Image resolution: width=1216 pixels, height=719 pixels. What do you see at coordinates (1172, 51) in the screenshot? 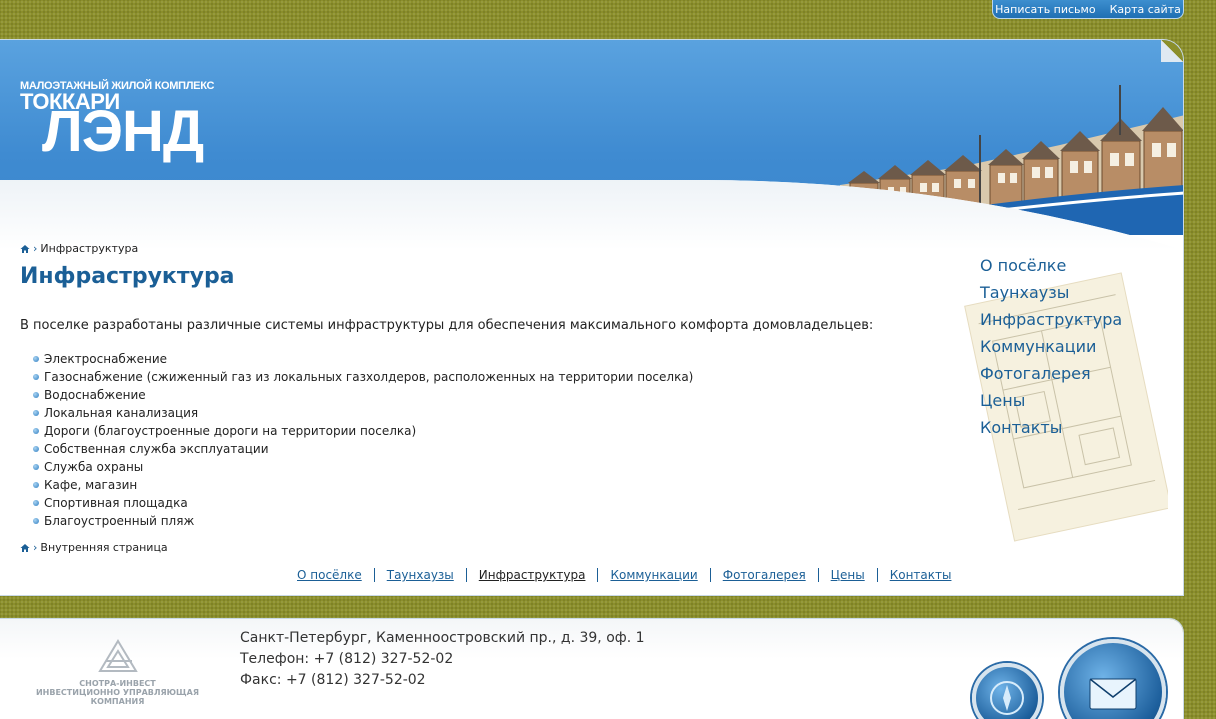
I see `page-curl` at bounding box center [1172, 51].